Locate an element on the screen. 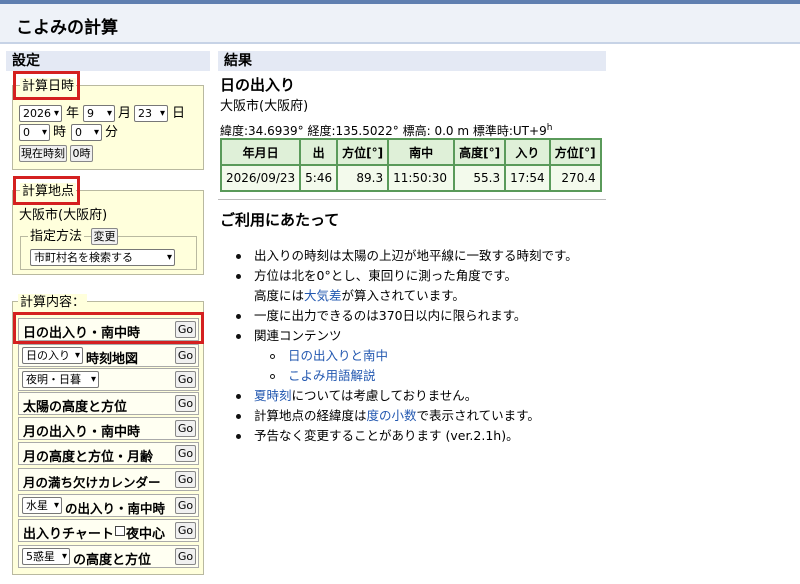 Image resolution: width=800 pixels, height=584 pixels. year-select: 2026 ▾ is located at coordinates (40, 113).